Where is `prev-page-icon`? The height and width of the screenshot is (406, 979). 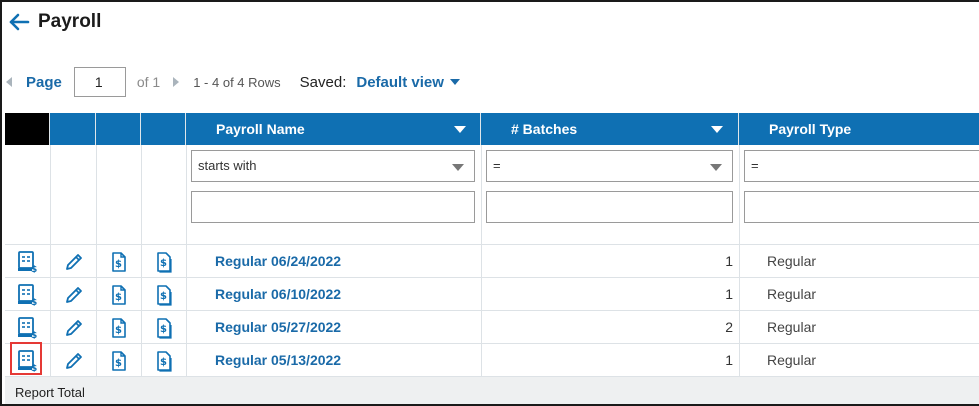
prev-page-icon is located at coordinates (9, 82).